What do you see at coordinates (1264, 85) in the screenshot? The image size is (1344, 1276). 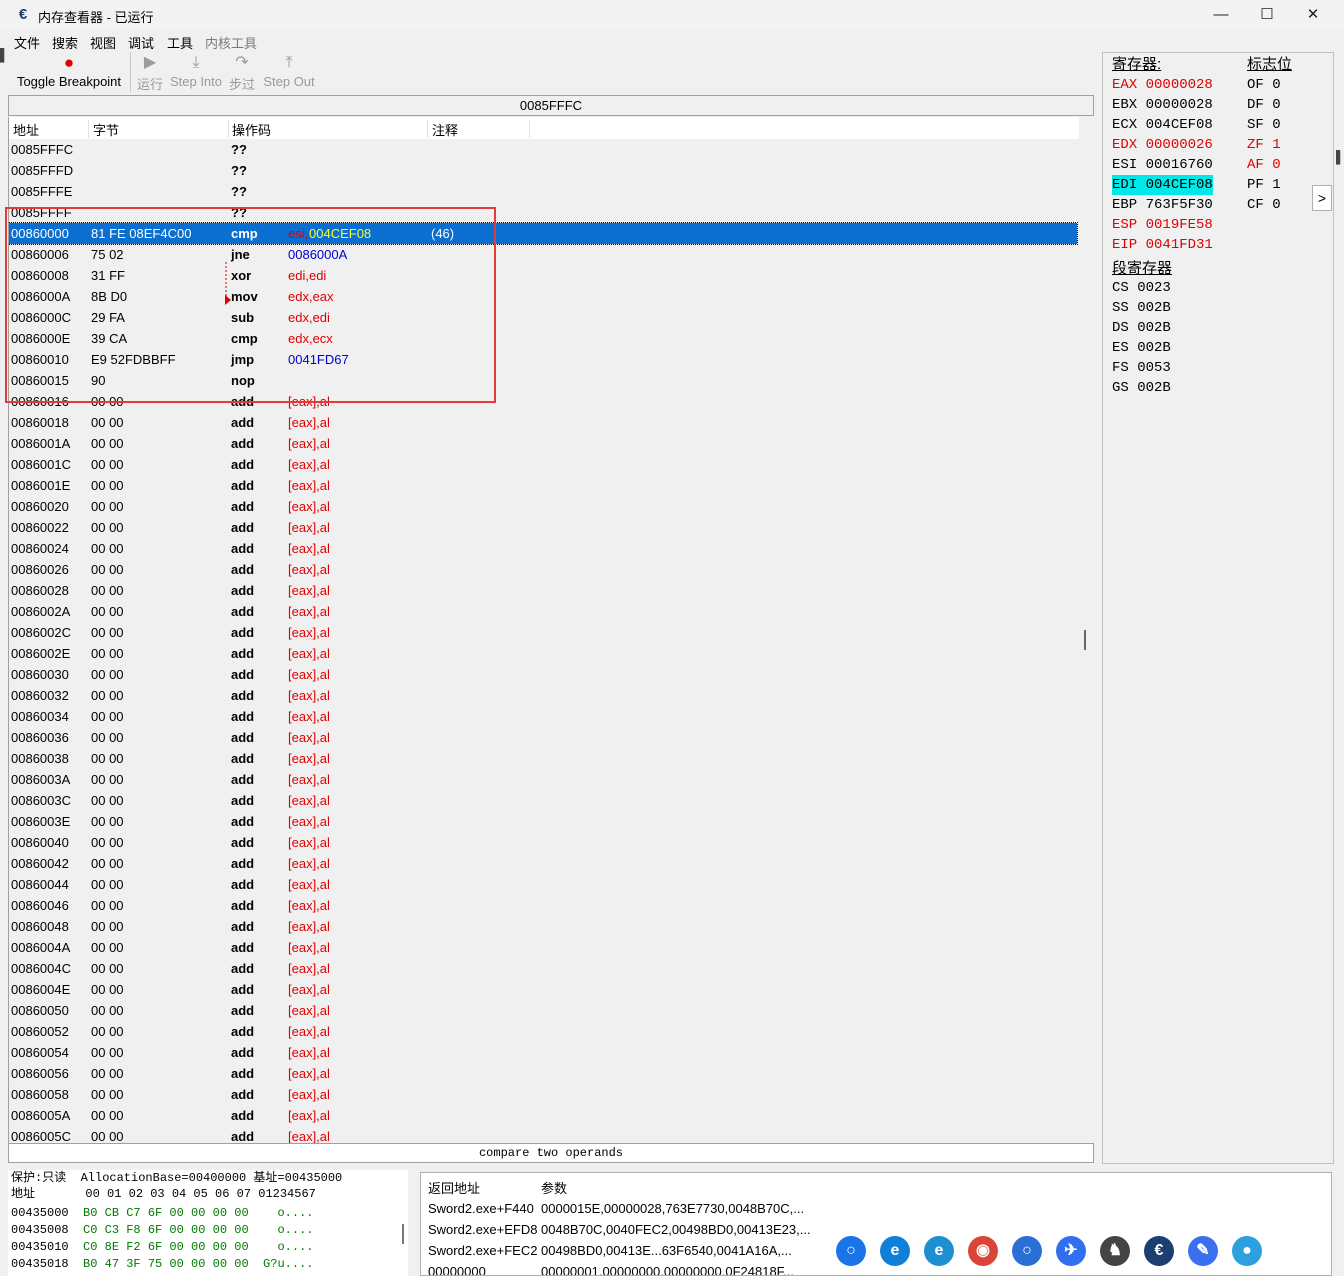 I see `flag-of: OF 0` at bounding box center [1264, 85].